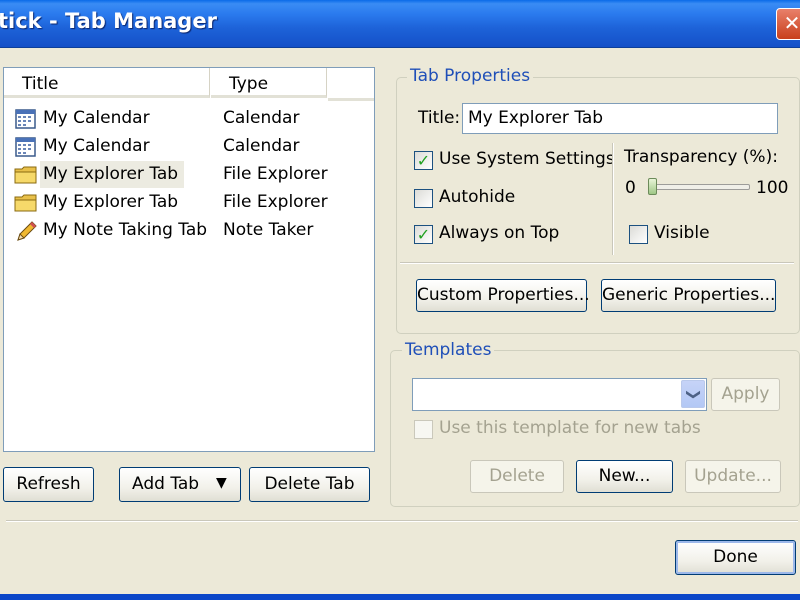 This screenshot has width=800, height=600. Describe the element at coordinates (125, 230) in the screenshot. I see `list-item-title: My Note Taking Tab` at that location.